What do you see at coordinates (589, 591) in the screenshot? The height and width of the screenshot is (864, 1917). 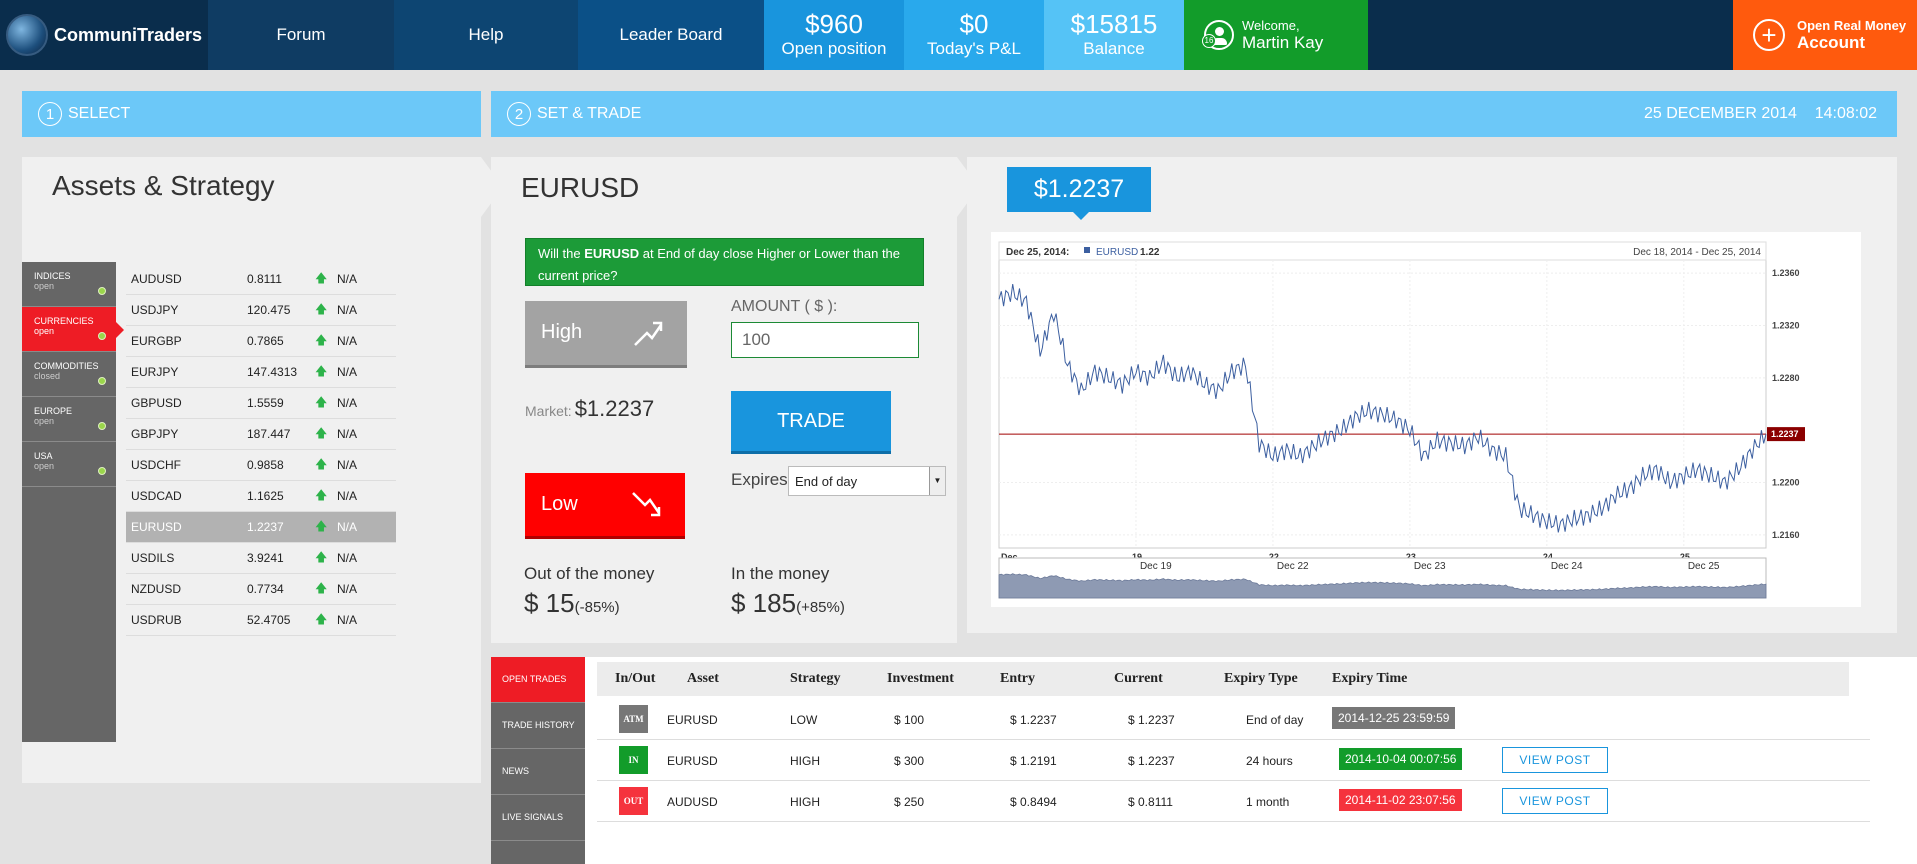 I see `out-of-money: Out of the money $ 15(-85%)` at bounding box center [589, 591].